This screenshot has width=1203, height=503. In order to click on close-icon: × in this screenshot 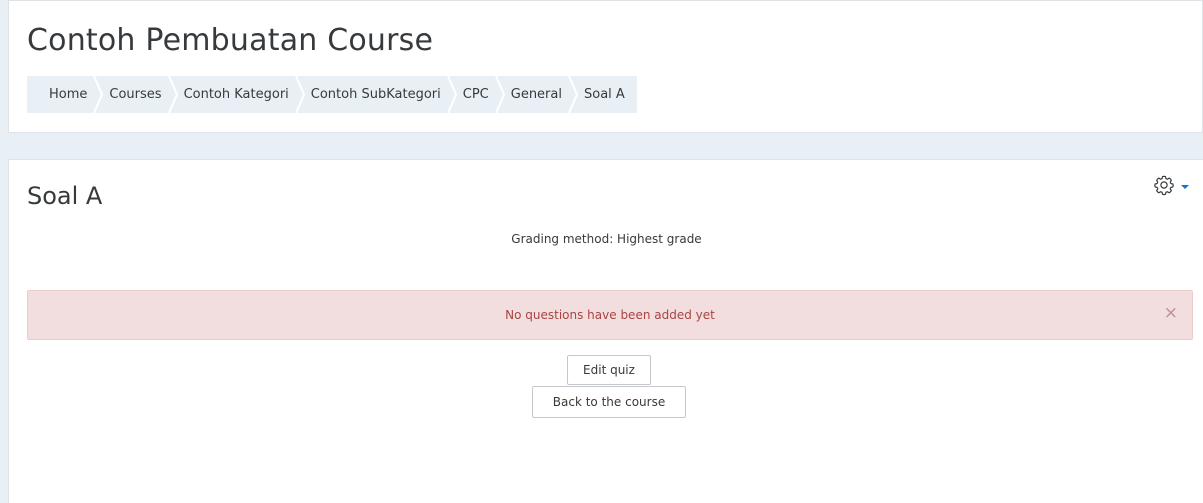, I will do `click(1171, 313)`.